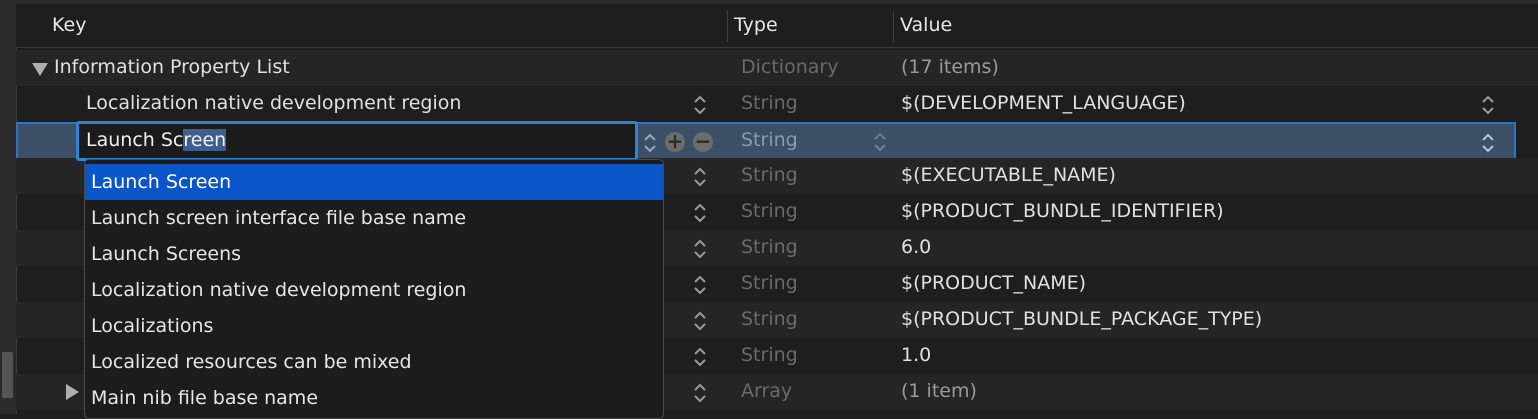  Describe the element at coordinates (790, 67) in the screenshot. I see `root-type: Dictionary` at that location.